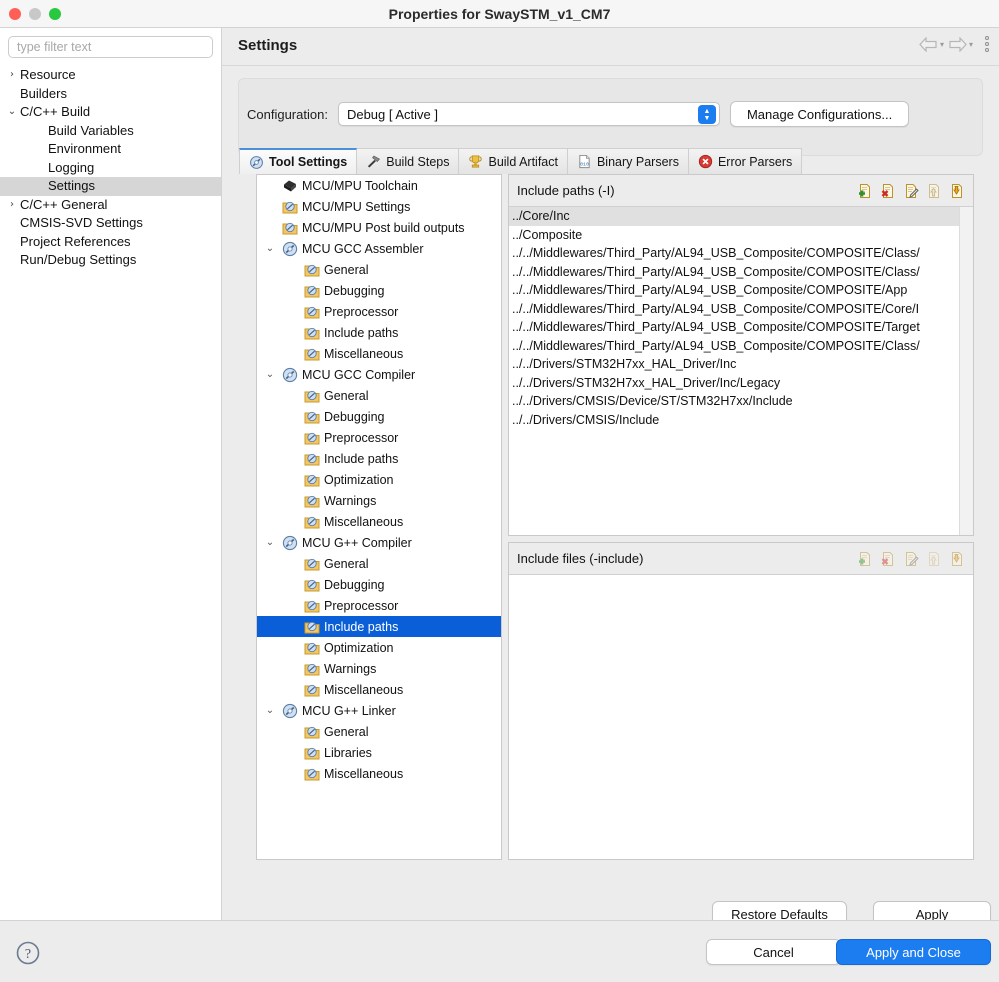 Image resolution: width=999 pixels, height=982 pixels. What do you see at coordinates (379, 185) in the screenshot?
I see `tool-tree-item-mcu-mpu-toolchain: MCU/MPU Toolchain` at bounding box center [379, 185].